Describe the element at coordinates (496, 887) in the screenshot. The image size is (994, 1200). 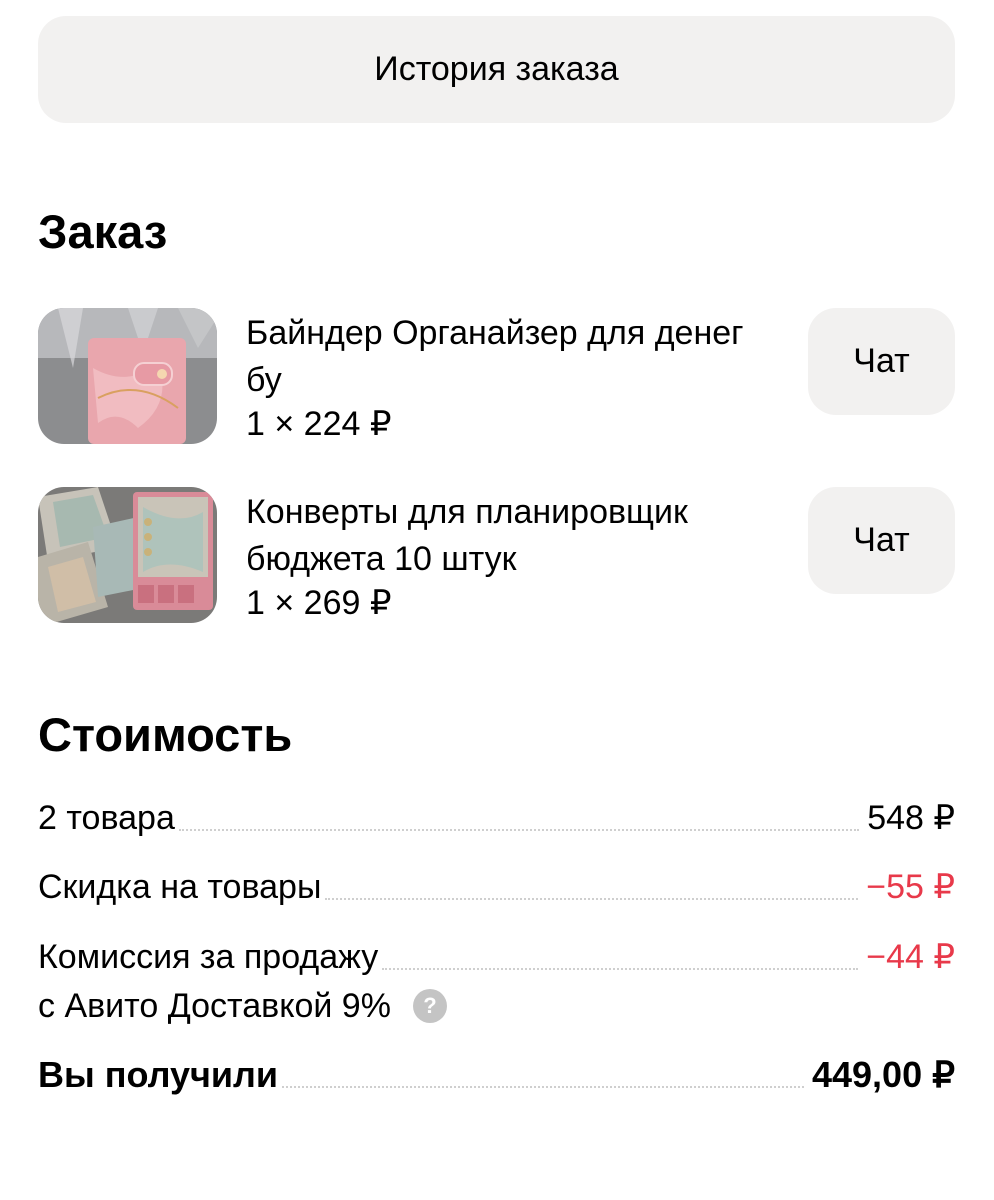
I see `cost-row-discount: Скидка на товары −55 ₽` at that location.